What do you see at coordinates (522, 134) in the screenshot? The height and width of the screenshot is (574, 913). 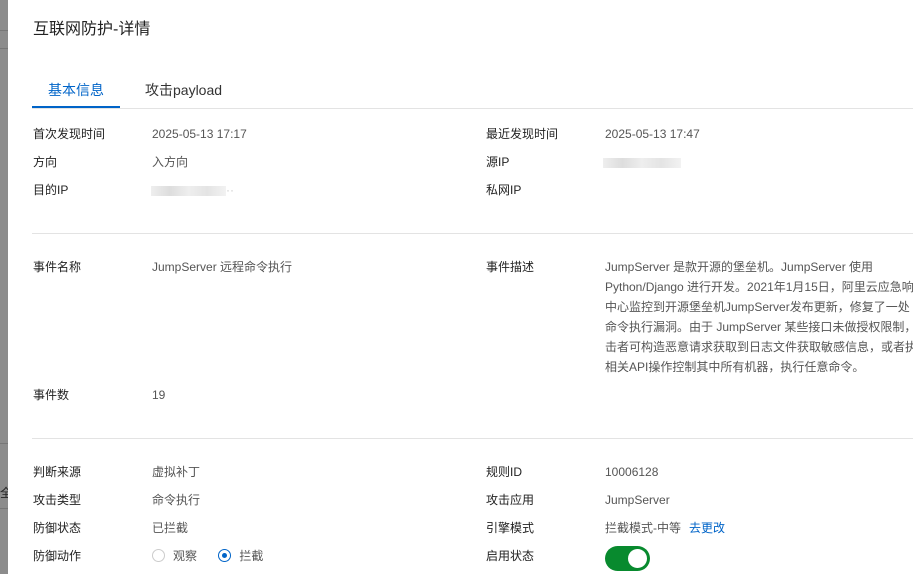 I see `last-seen-label: 最近发现时间` at bounding box center [522, 134].